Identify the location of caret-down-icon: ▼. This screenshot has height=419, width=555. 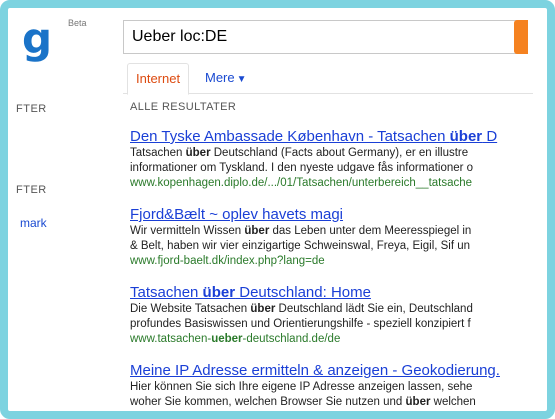
(241, 79).